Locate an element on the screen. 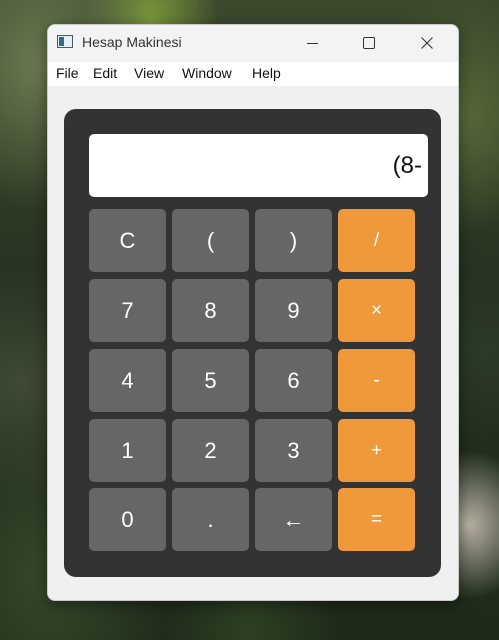 Image resolution: width=499 pixels, height=640 pixels. equals-button: = is located at coordinates (376, 519).